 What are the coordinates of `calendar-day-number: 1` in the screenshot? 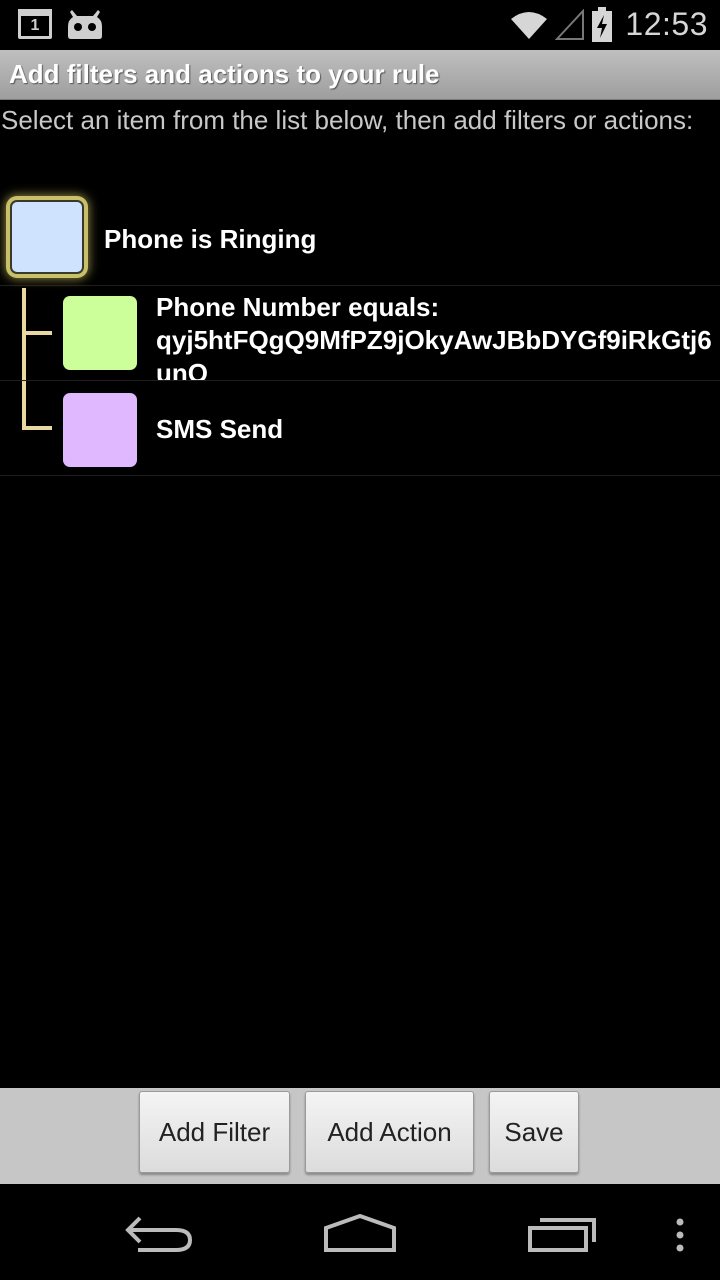 It's located at (35, 25).